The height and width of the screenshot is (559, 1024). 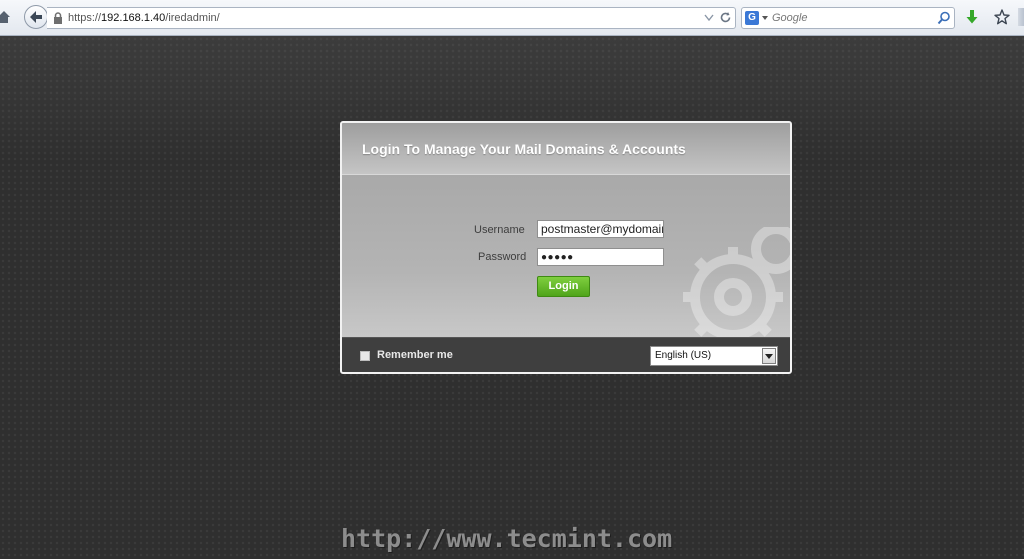 What do you see at coordinates (683, 355) in the screenshot?
I see `language-selected-value: English (US)` at bounding box center [683, 355].